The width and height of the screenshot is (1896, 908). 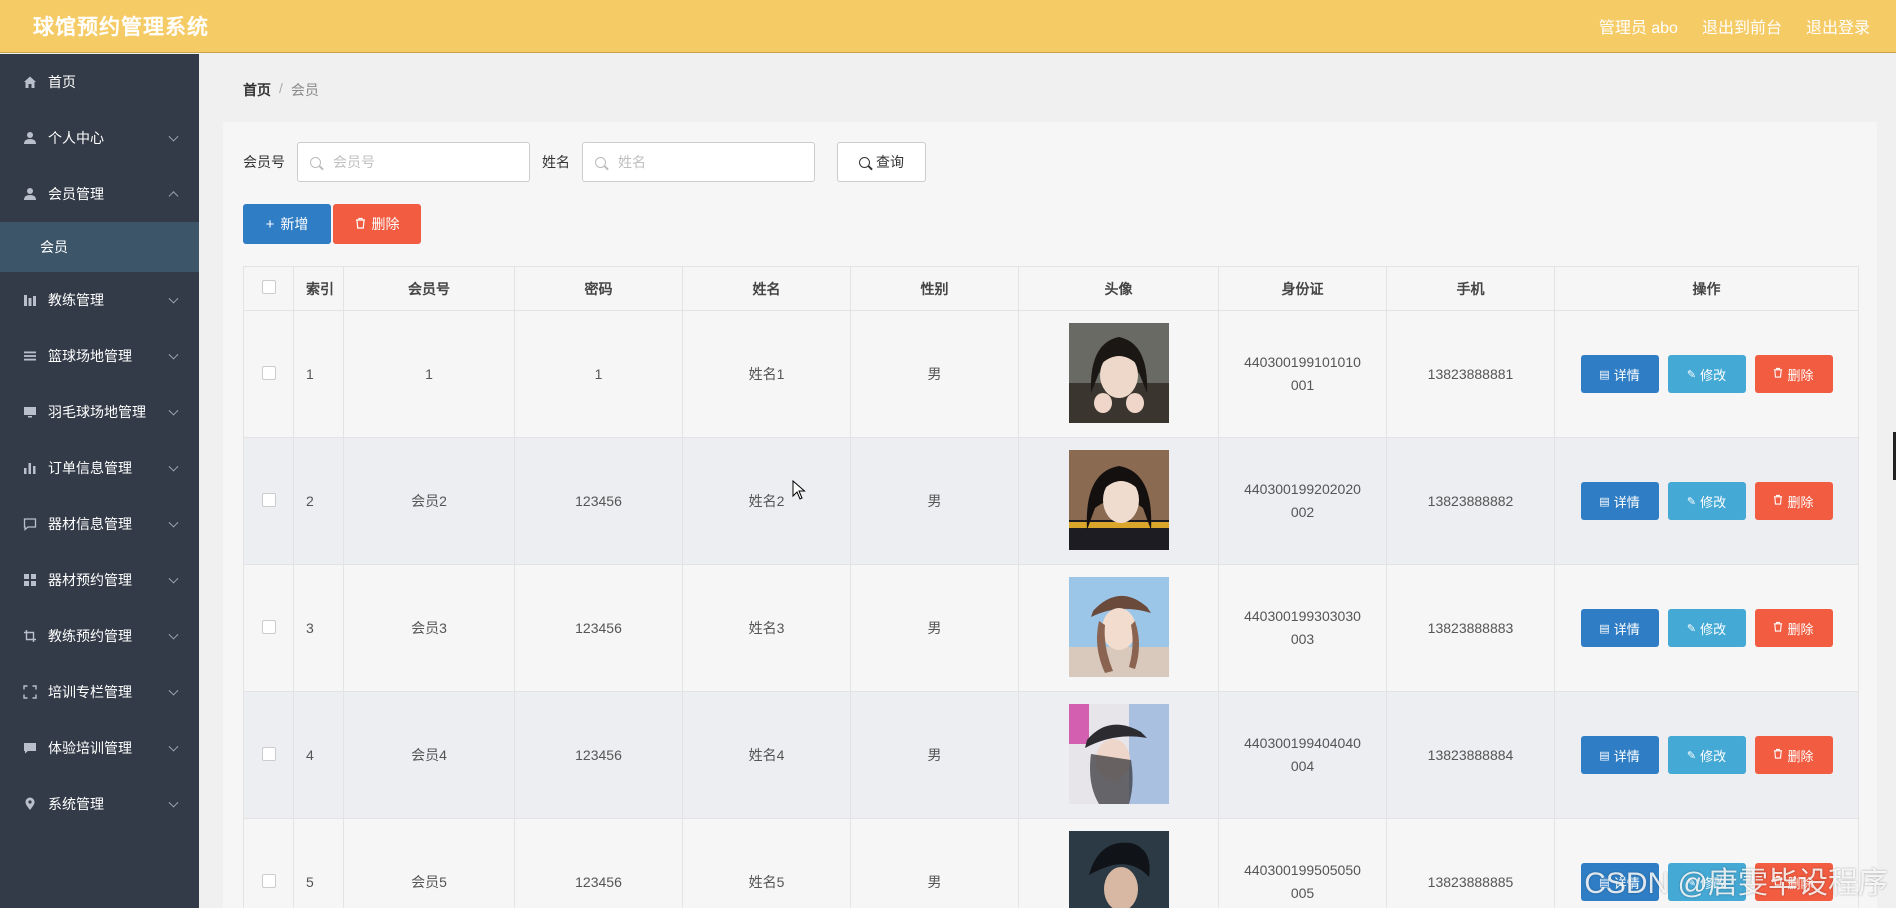 I want to click on sidebar-item-home: 首页, so click(x=99, y=82).